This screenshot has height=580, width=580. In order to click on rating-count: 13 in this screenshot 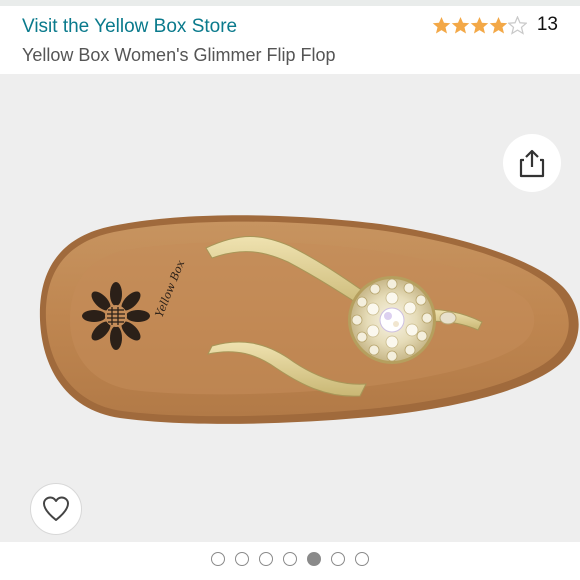, I will do `click(547, 24)`.